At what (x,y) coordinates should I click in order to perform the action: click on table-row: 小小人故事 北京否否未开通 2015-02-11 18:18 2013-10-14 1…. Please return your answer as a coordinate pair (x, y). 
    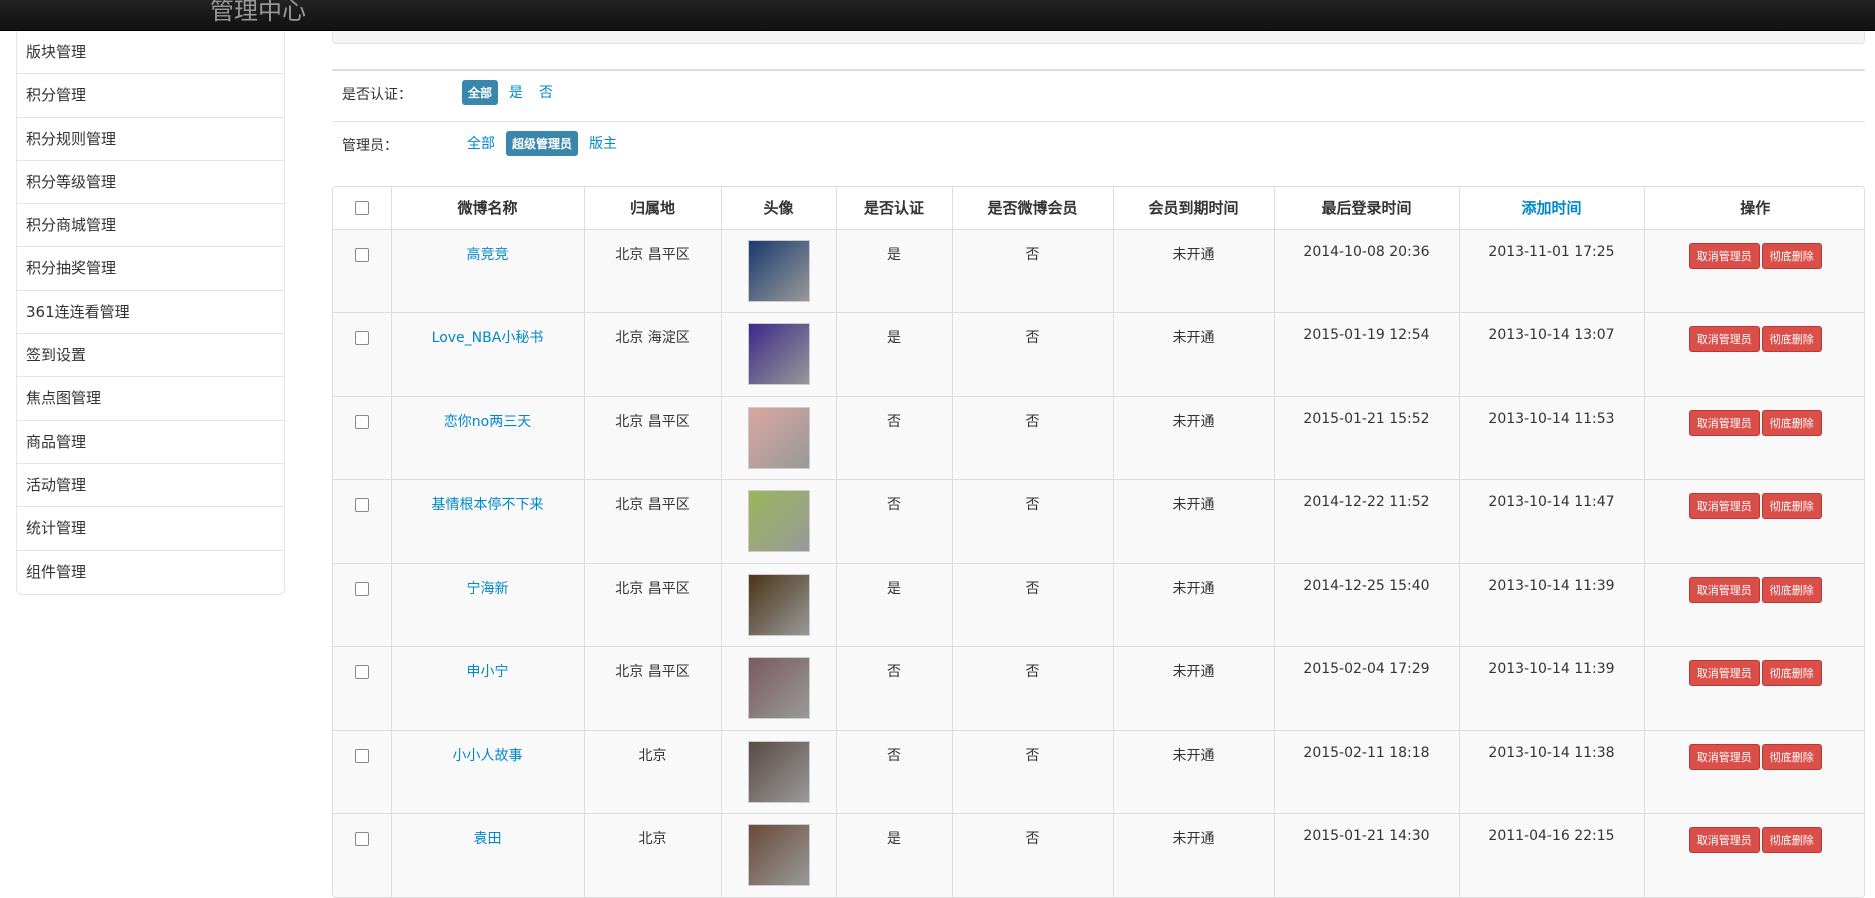
    Looking at the image, I should click on (1098, 771).